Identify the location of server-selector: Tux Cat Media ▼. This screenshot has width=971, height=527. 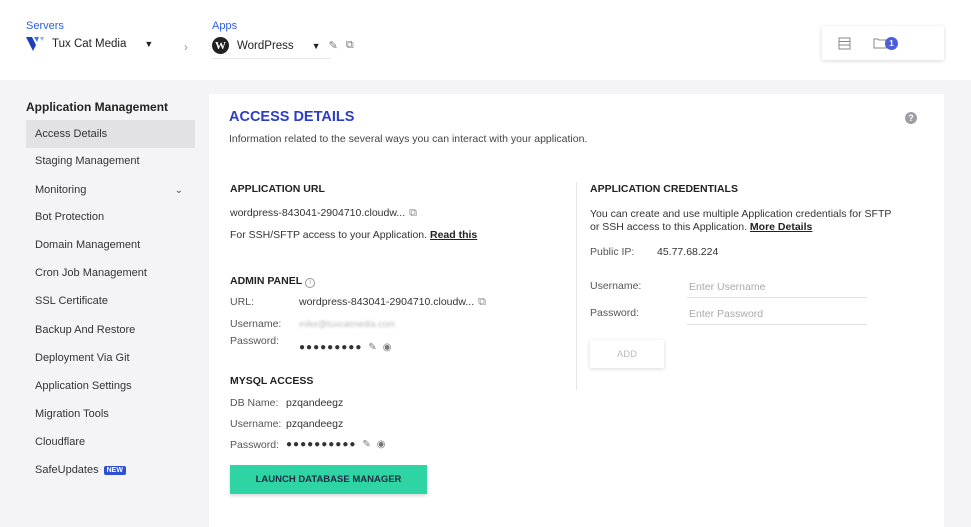
(89, 44).